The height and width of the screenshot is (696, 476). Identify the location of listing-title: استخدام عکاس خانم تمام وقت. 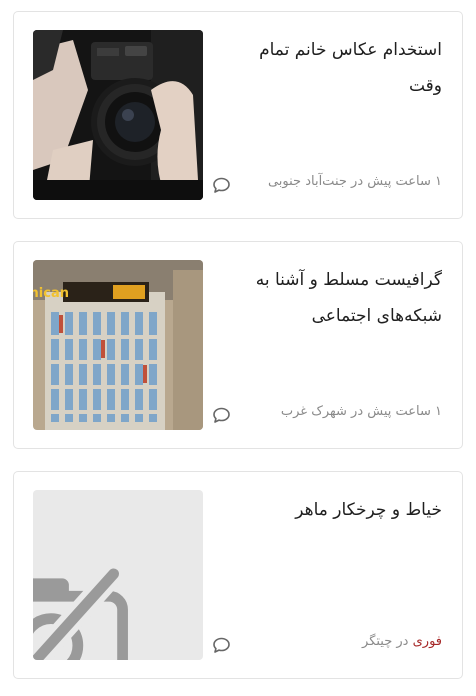
(334, 68).